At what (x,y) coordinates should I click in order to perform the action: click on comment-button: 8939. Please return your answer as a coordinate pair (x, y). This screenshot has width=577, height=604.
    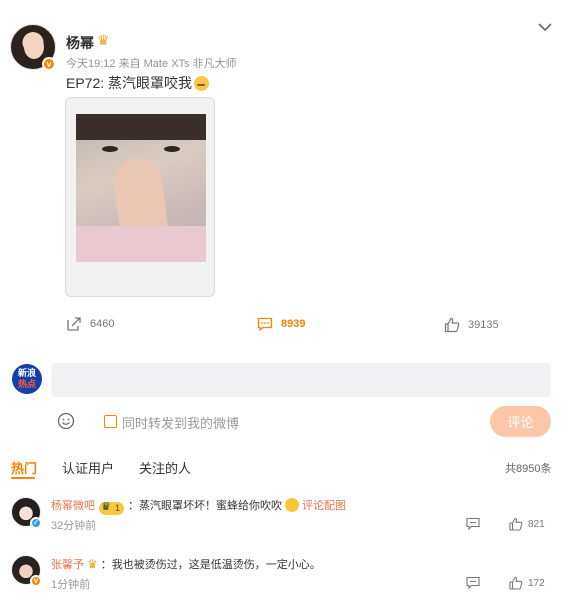
    Looking at the image, I should click on (281, 324).